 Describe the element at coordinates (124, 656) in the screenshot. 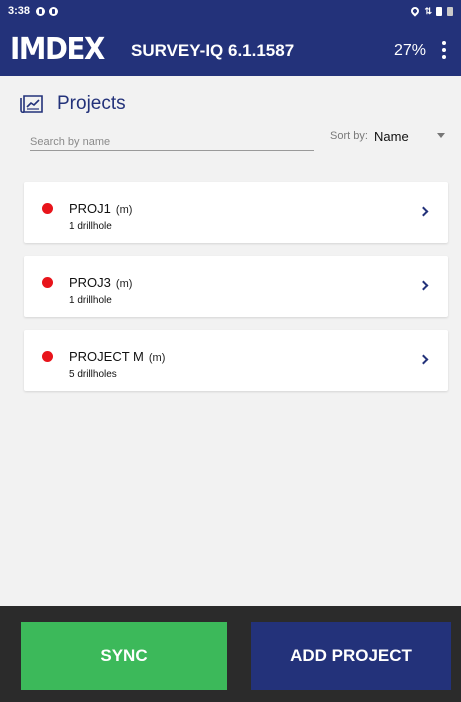

I see `sync-button: SYNC` at that location.